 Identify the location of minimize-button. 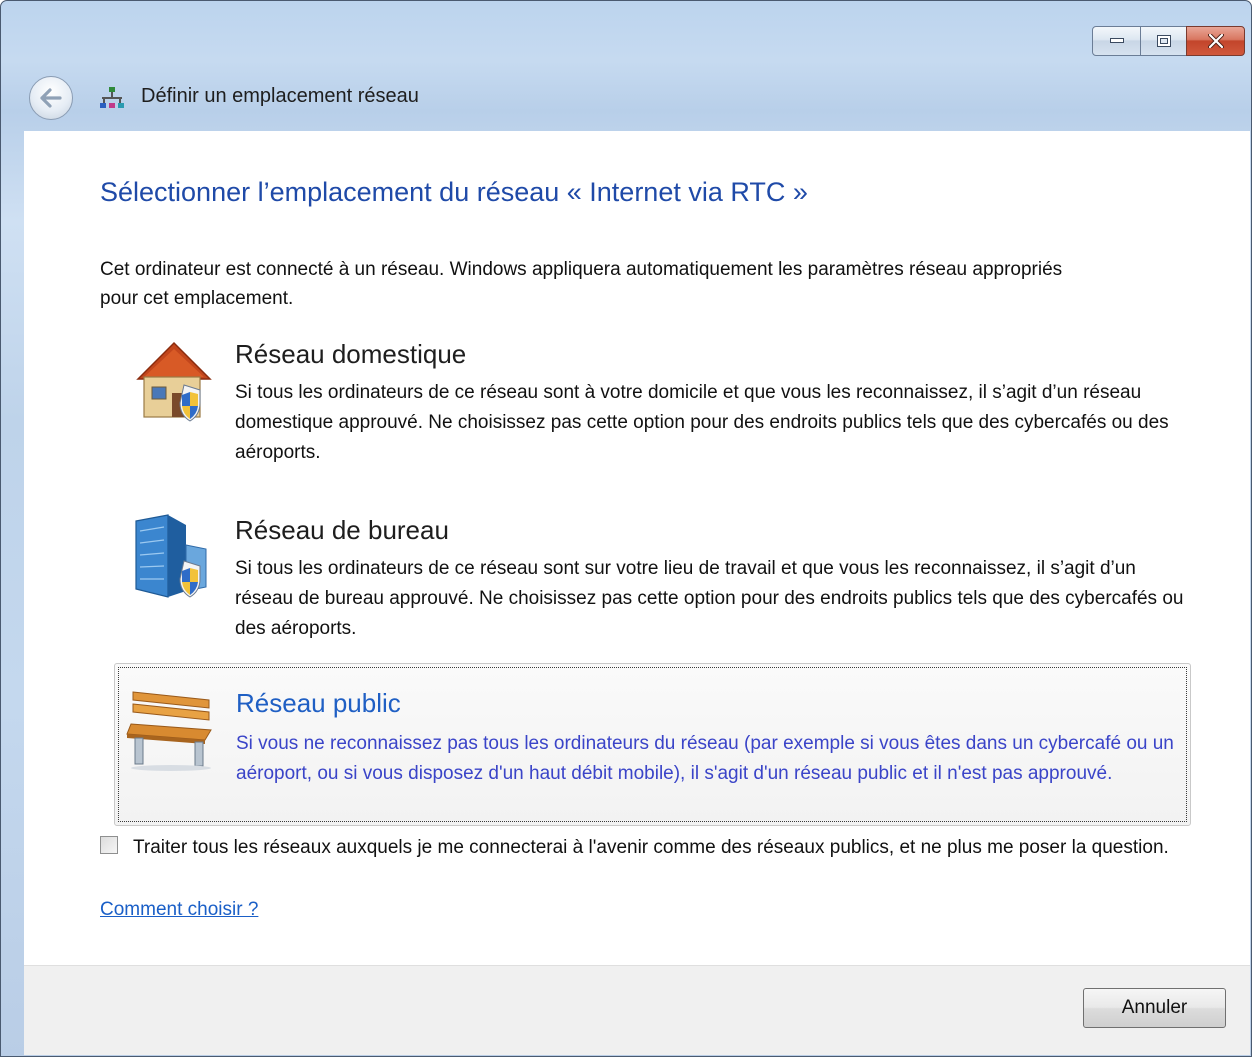
(1116, 41).